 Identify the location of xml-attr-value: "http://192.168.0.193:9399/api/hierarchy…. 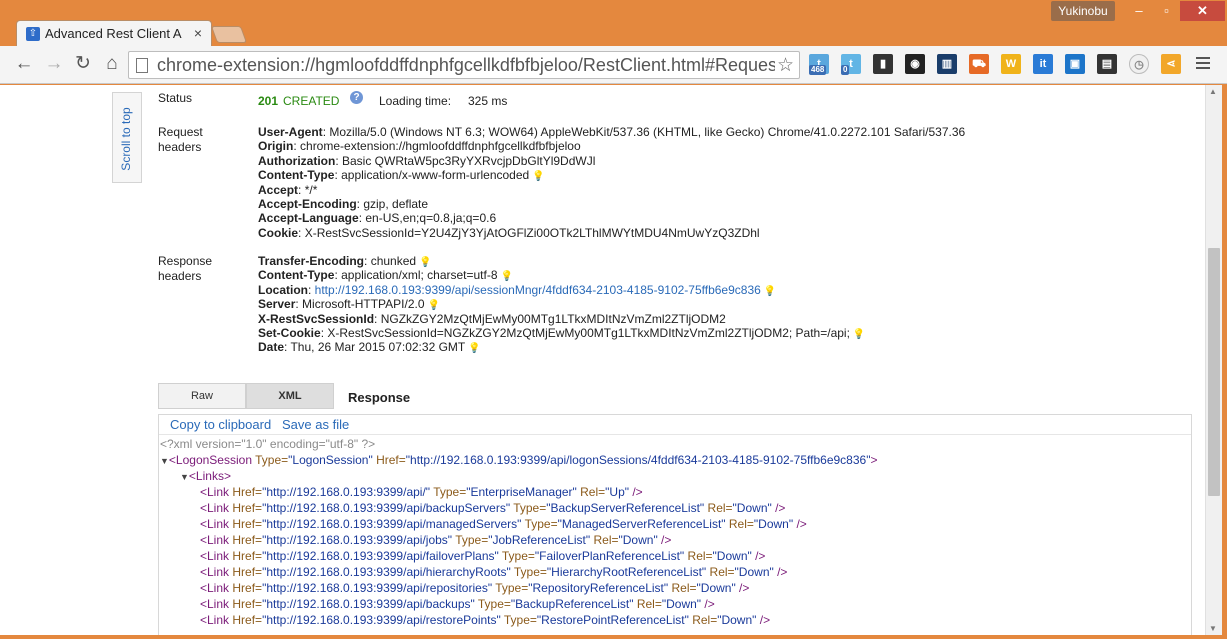
(386, 572).